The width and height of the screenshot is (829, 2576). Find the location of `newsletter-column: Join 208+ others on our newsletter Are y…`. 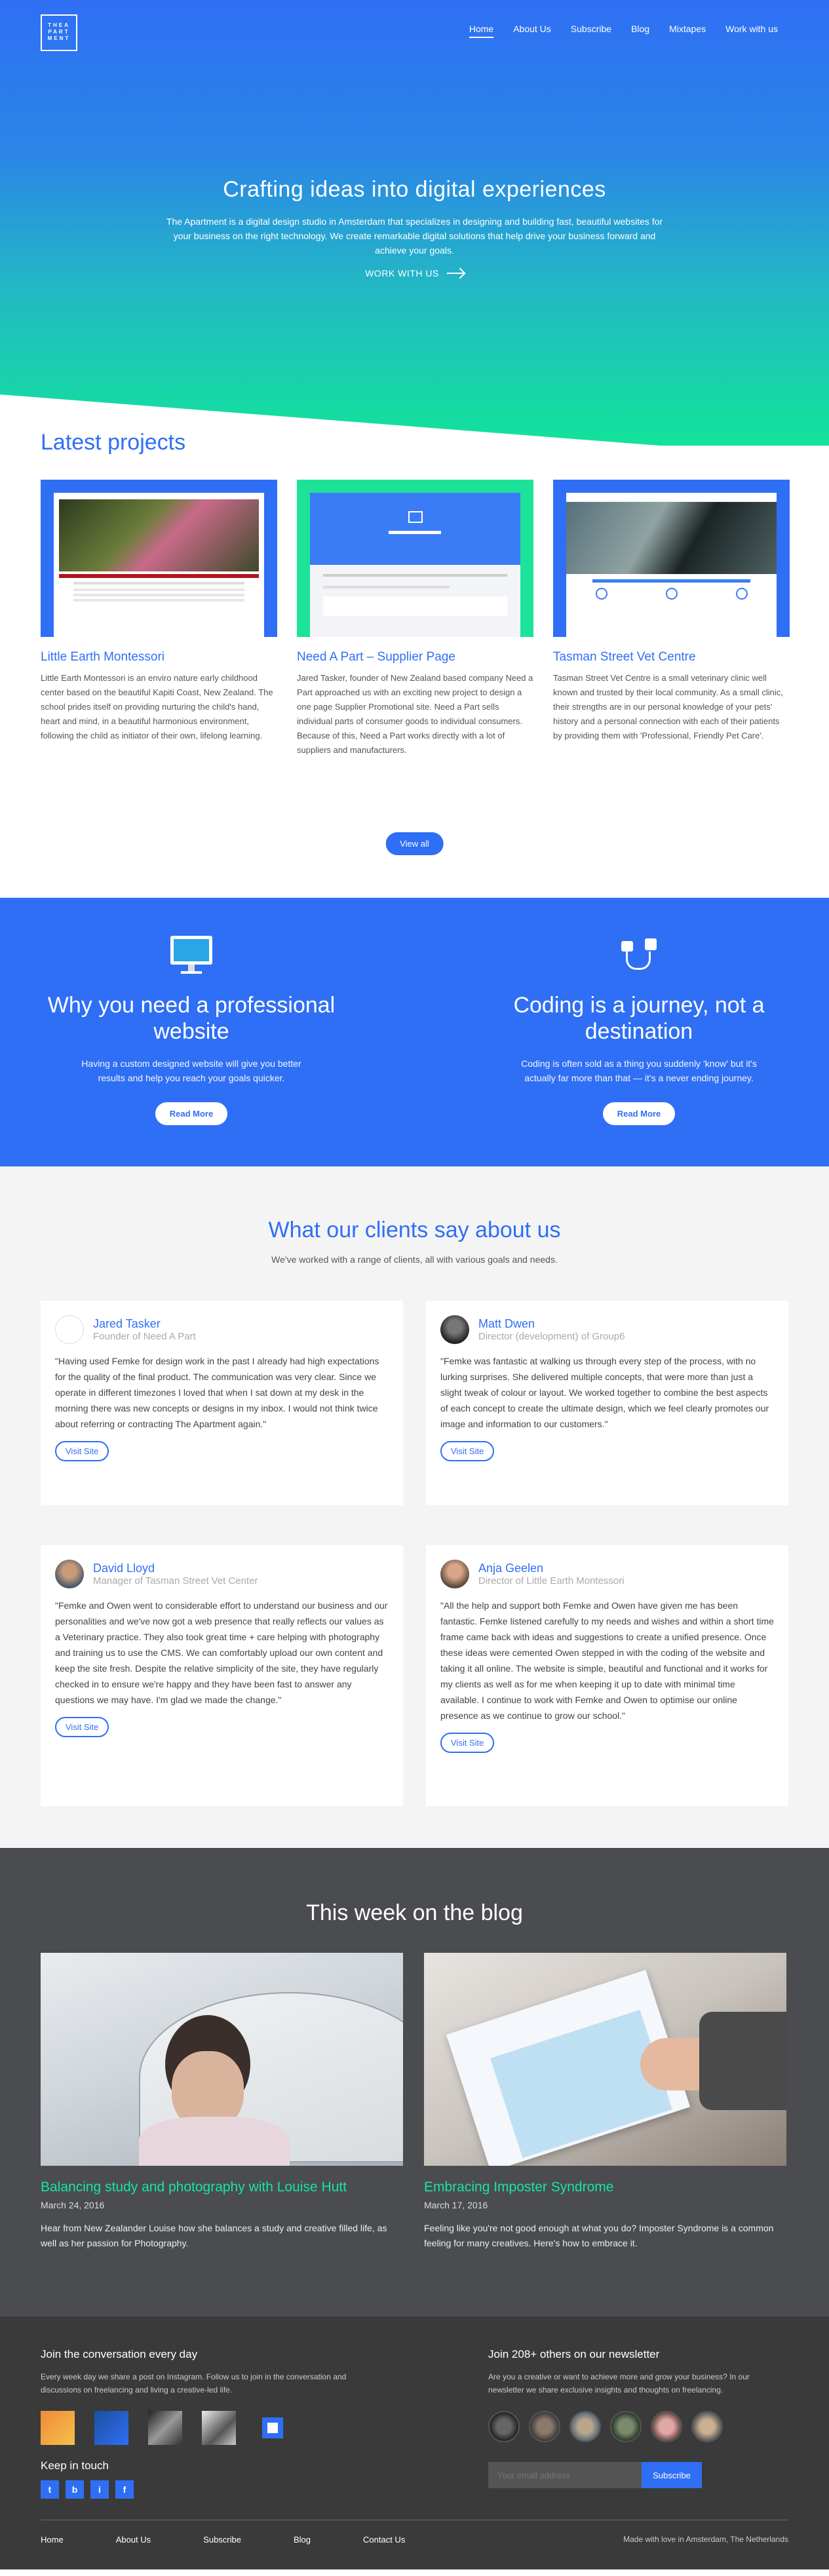

newsletter-column: Join 208+ others on our newsletter Are y… is located at coordinates (632, 2418).